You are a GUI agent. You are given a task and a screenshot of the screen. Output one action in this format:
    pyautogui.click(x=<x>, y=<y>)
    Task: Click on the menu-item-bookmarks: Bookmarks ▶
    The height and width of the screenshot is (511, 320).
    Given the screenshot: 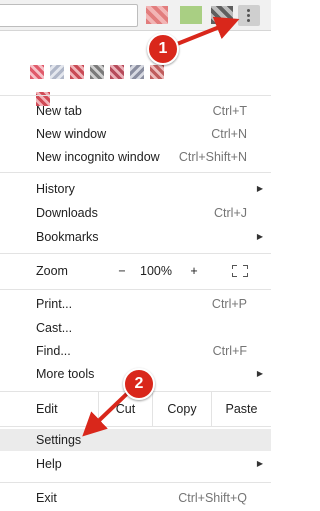 What is the action you would take?
    pyautogui.click(x=135, y=237)
    